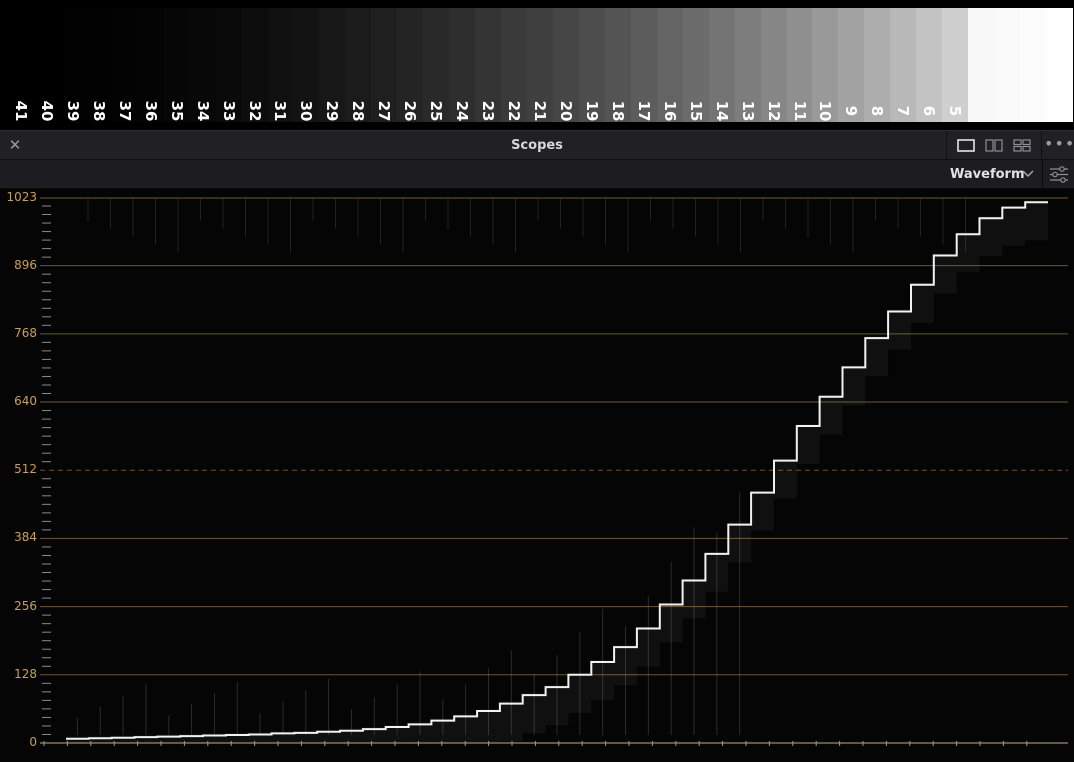 This screenshot has width=1074, height=762. What do you see at coordinates (851, 111) in the screenshot?
I see `patch-number: 9` at bounding box center [851, 111].